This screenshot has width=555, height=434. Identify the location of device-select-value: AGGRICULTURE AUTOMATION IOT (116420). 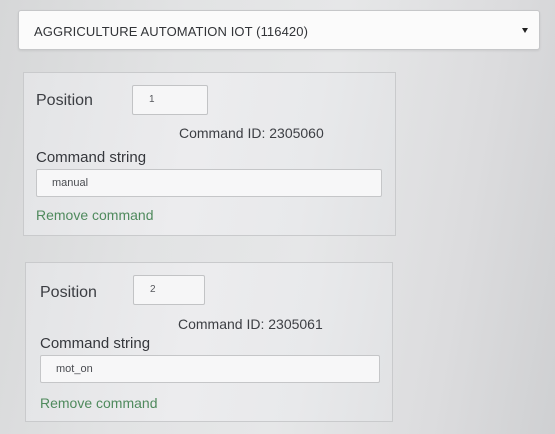
(171, 31).